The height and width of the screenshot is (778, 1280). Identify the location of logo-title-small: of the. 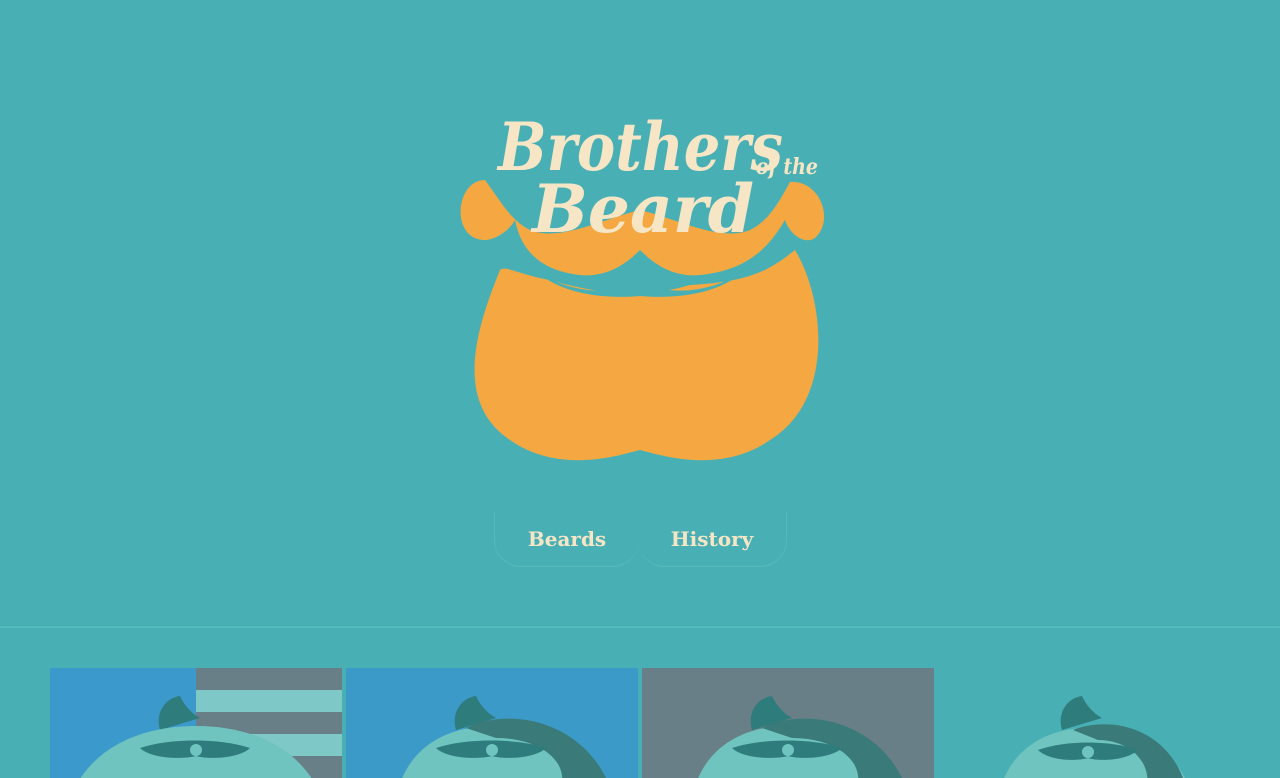
(787, 167).